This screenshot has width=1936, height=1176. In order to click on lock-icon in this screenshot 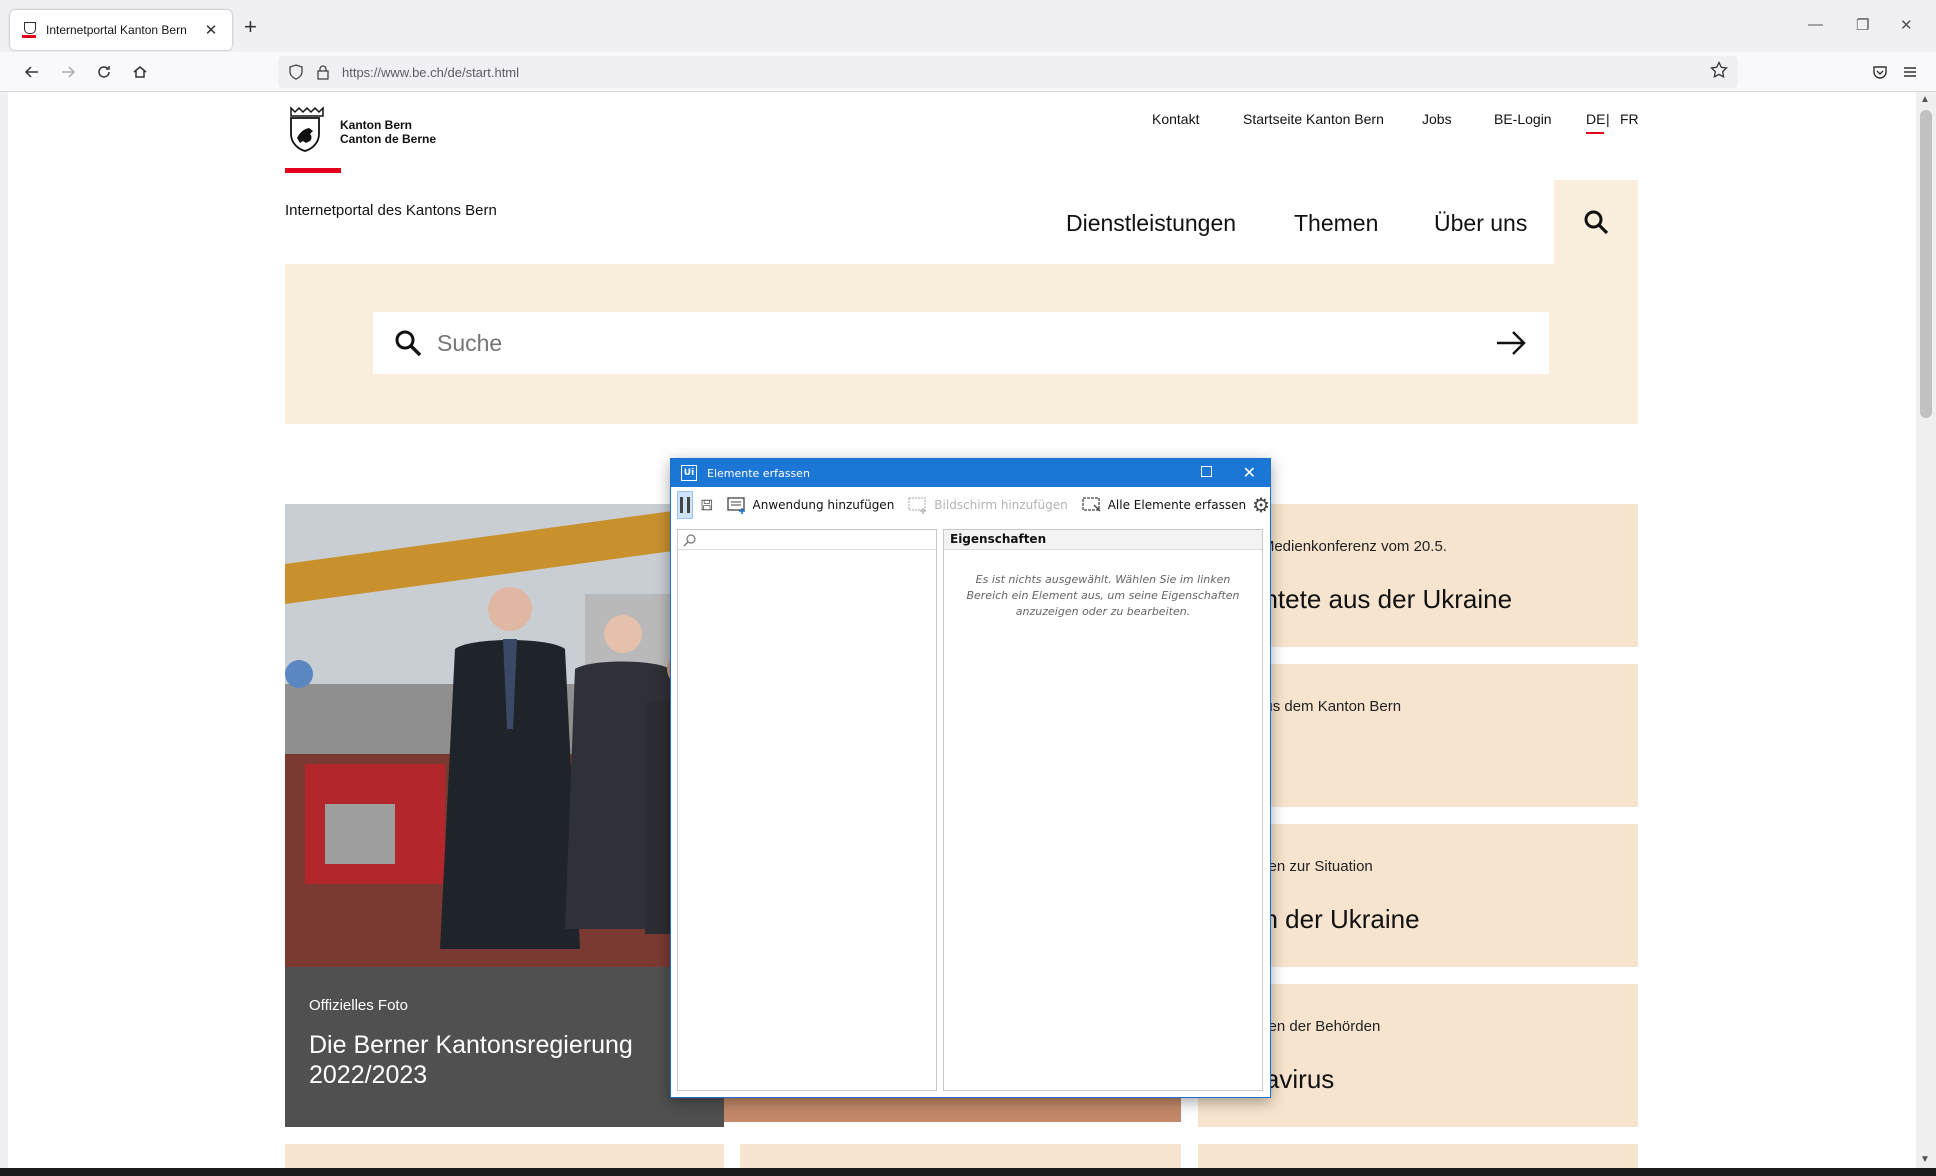, I will do `click(323, 72)`.